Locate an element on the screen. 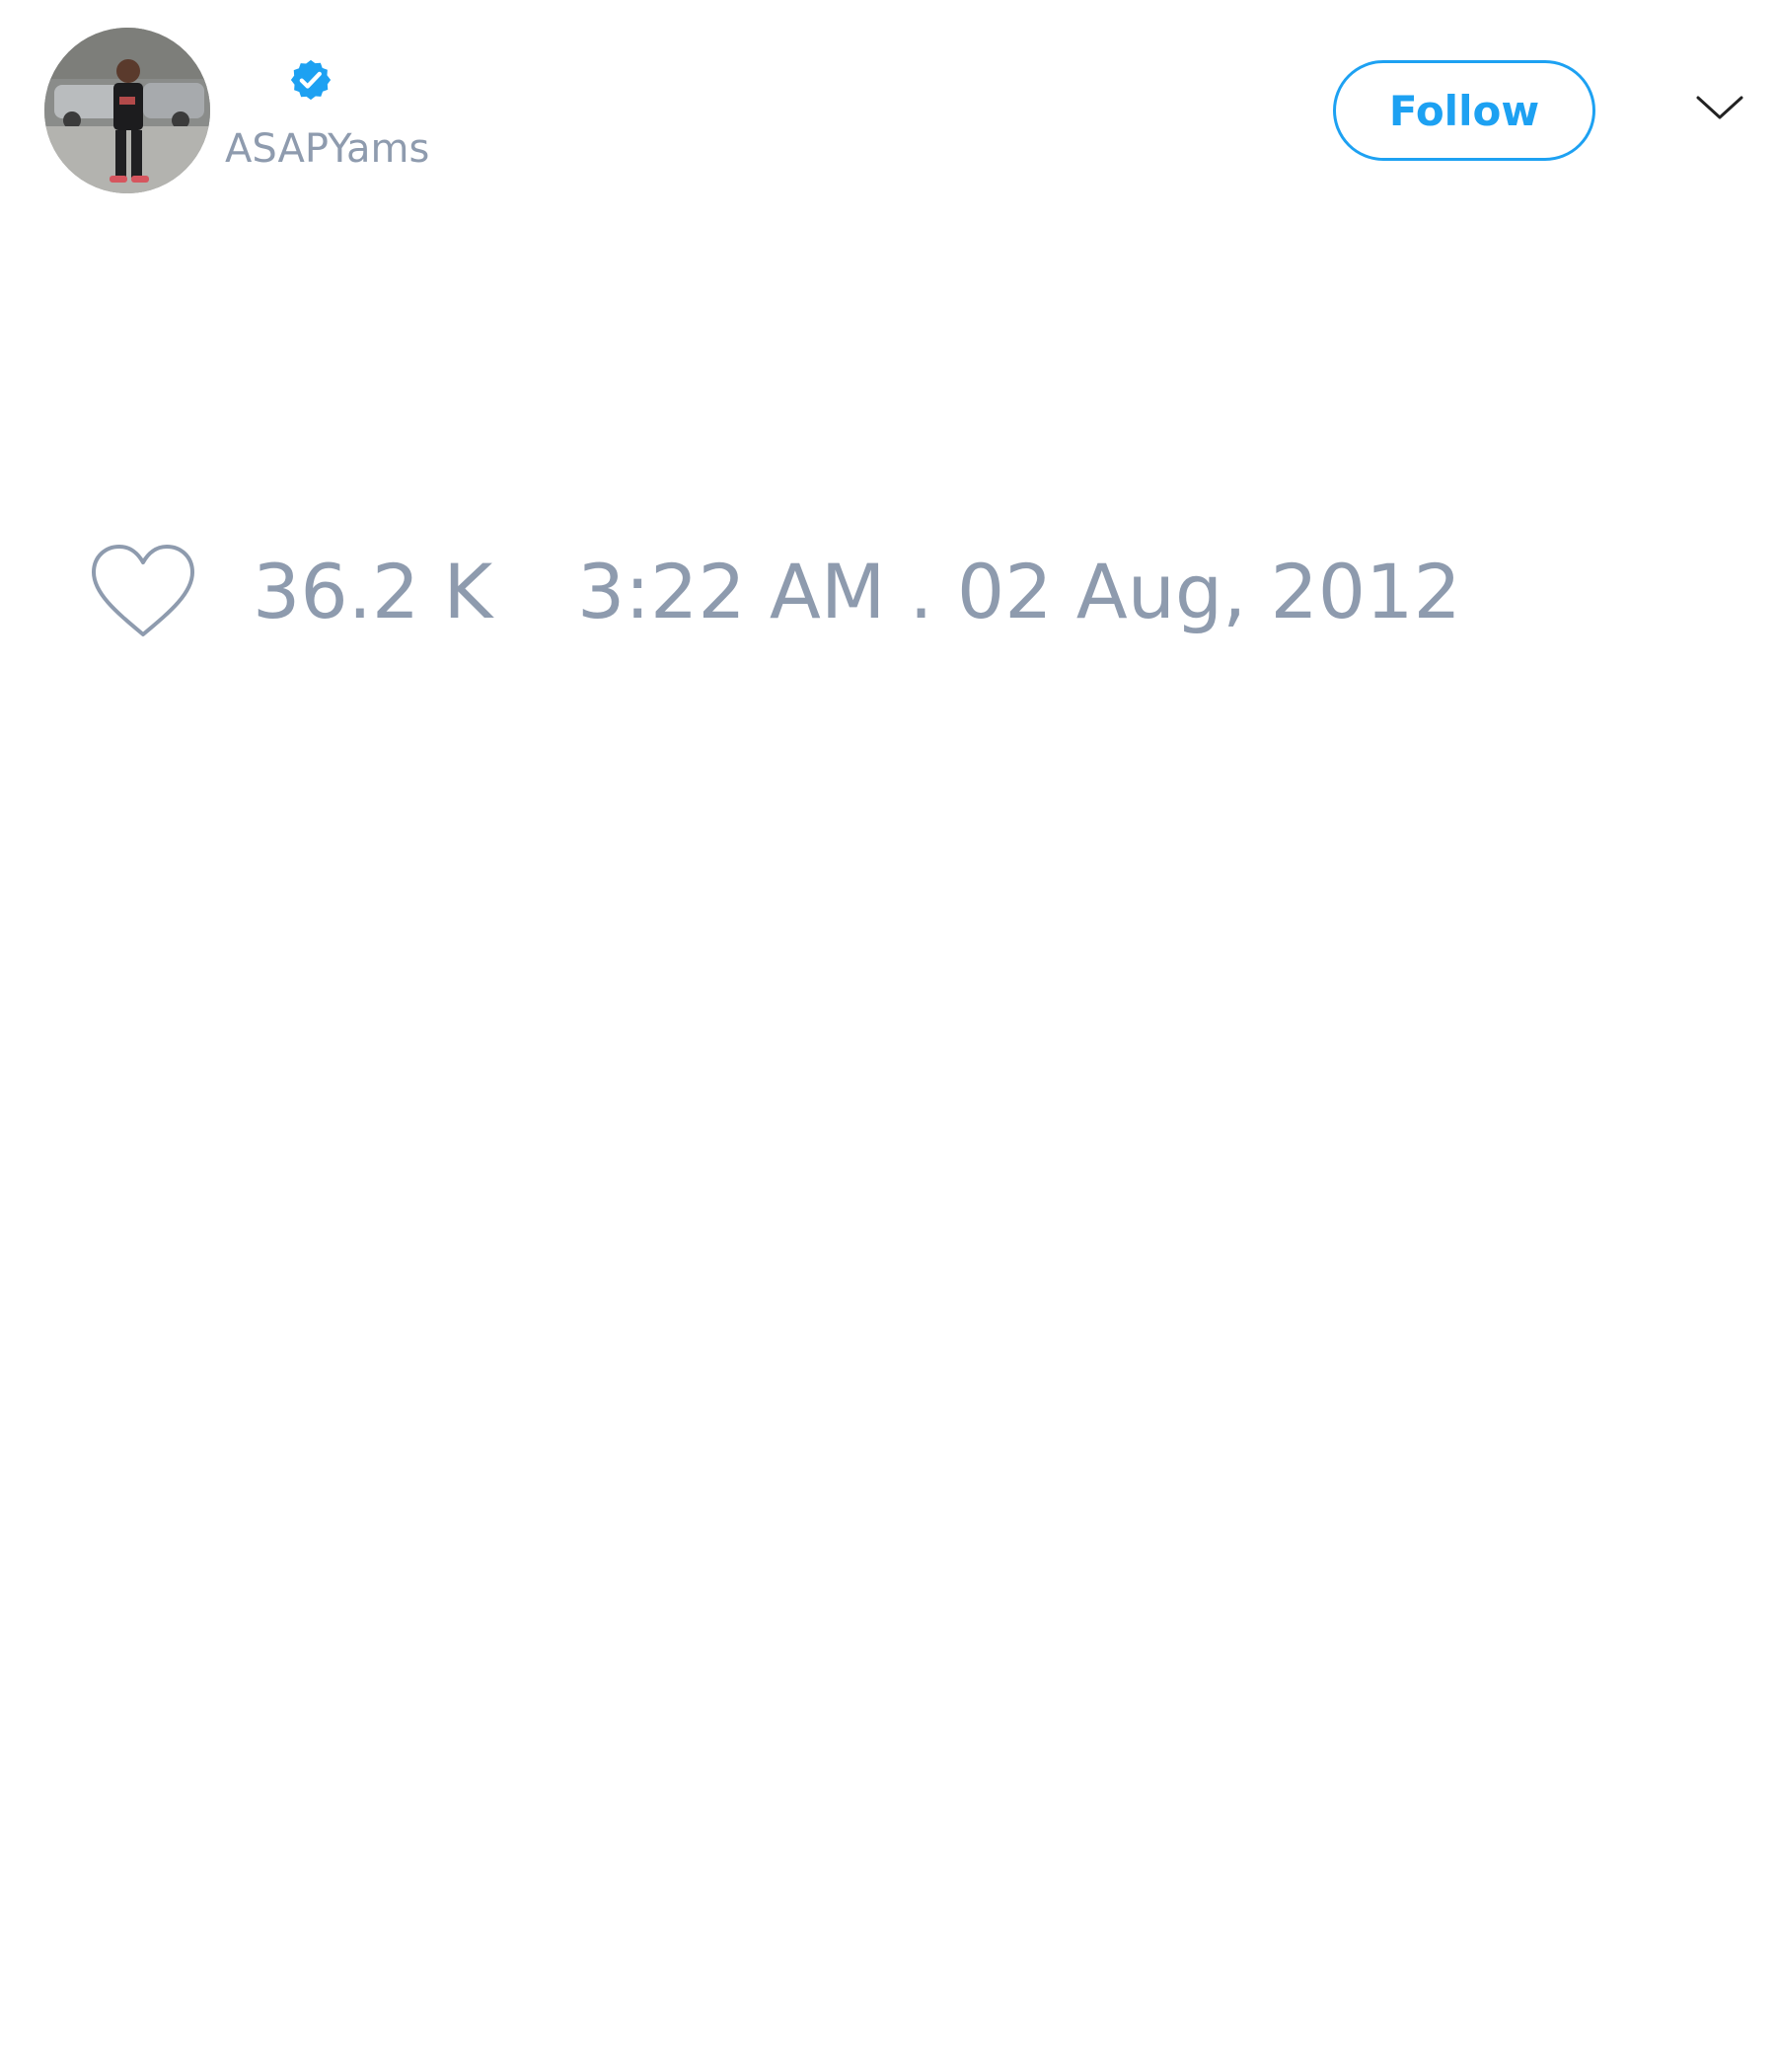 The width and height of the screenshot is (1776, 2072). tweet-footer: 36.2 K 3:22 AM . 02 Aug, 2012 is located at coordinates (888, 592).